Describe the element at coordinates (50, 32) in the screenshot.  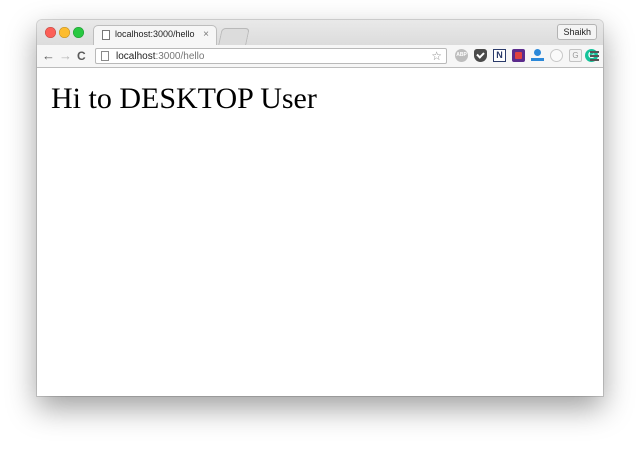
I see `close-window-button` at that location.